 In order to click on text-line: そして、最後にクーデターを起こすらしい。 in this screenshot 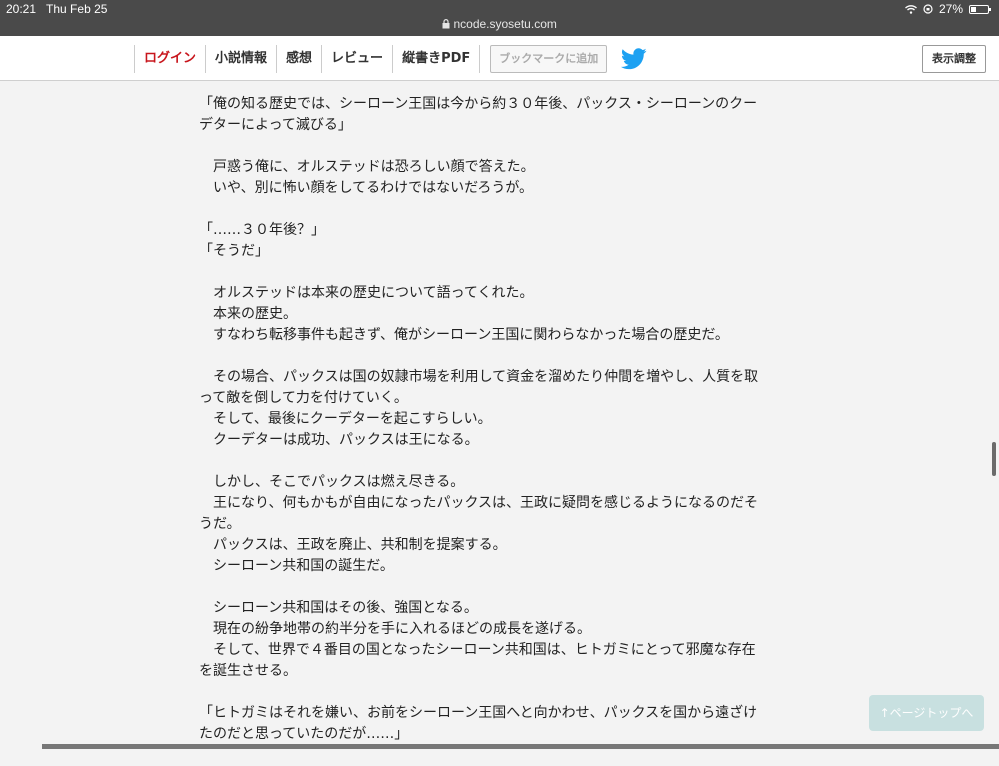, I will do `click(345, 419)`.